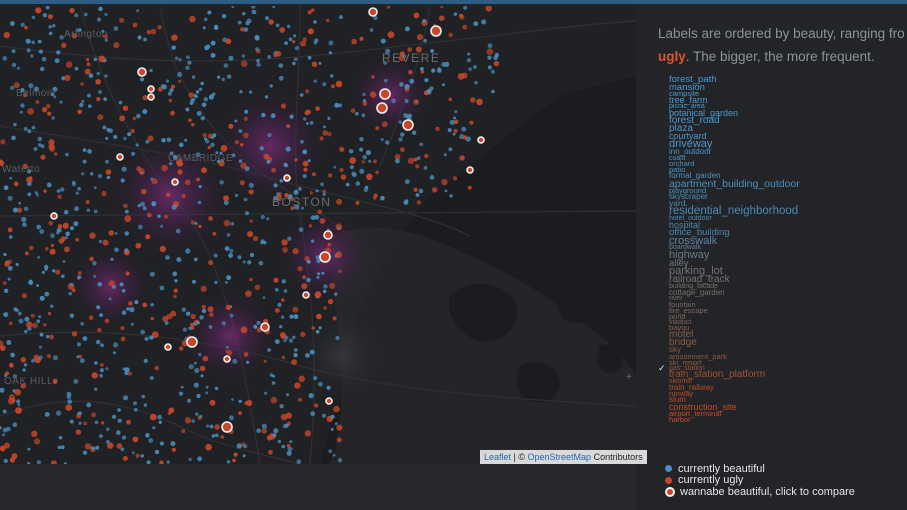  What do you see at coordinates (787, 87) in the screenshot?
I see `label-item: mansion` at bounding box center [787, 87].